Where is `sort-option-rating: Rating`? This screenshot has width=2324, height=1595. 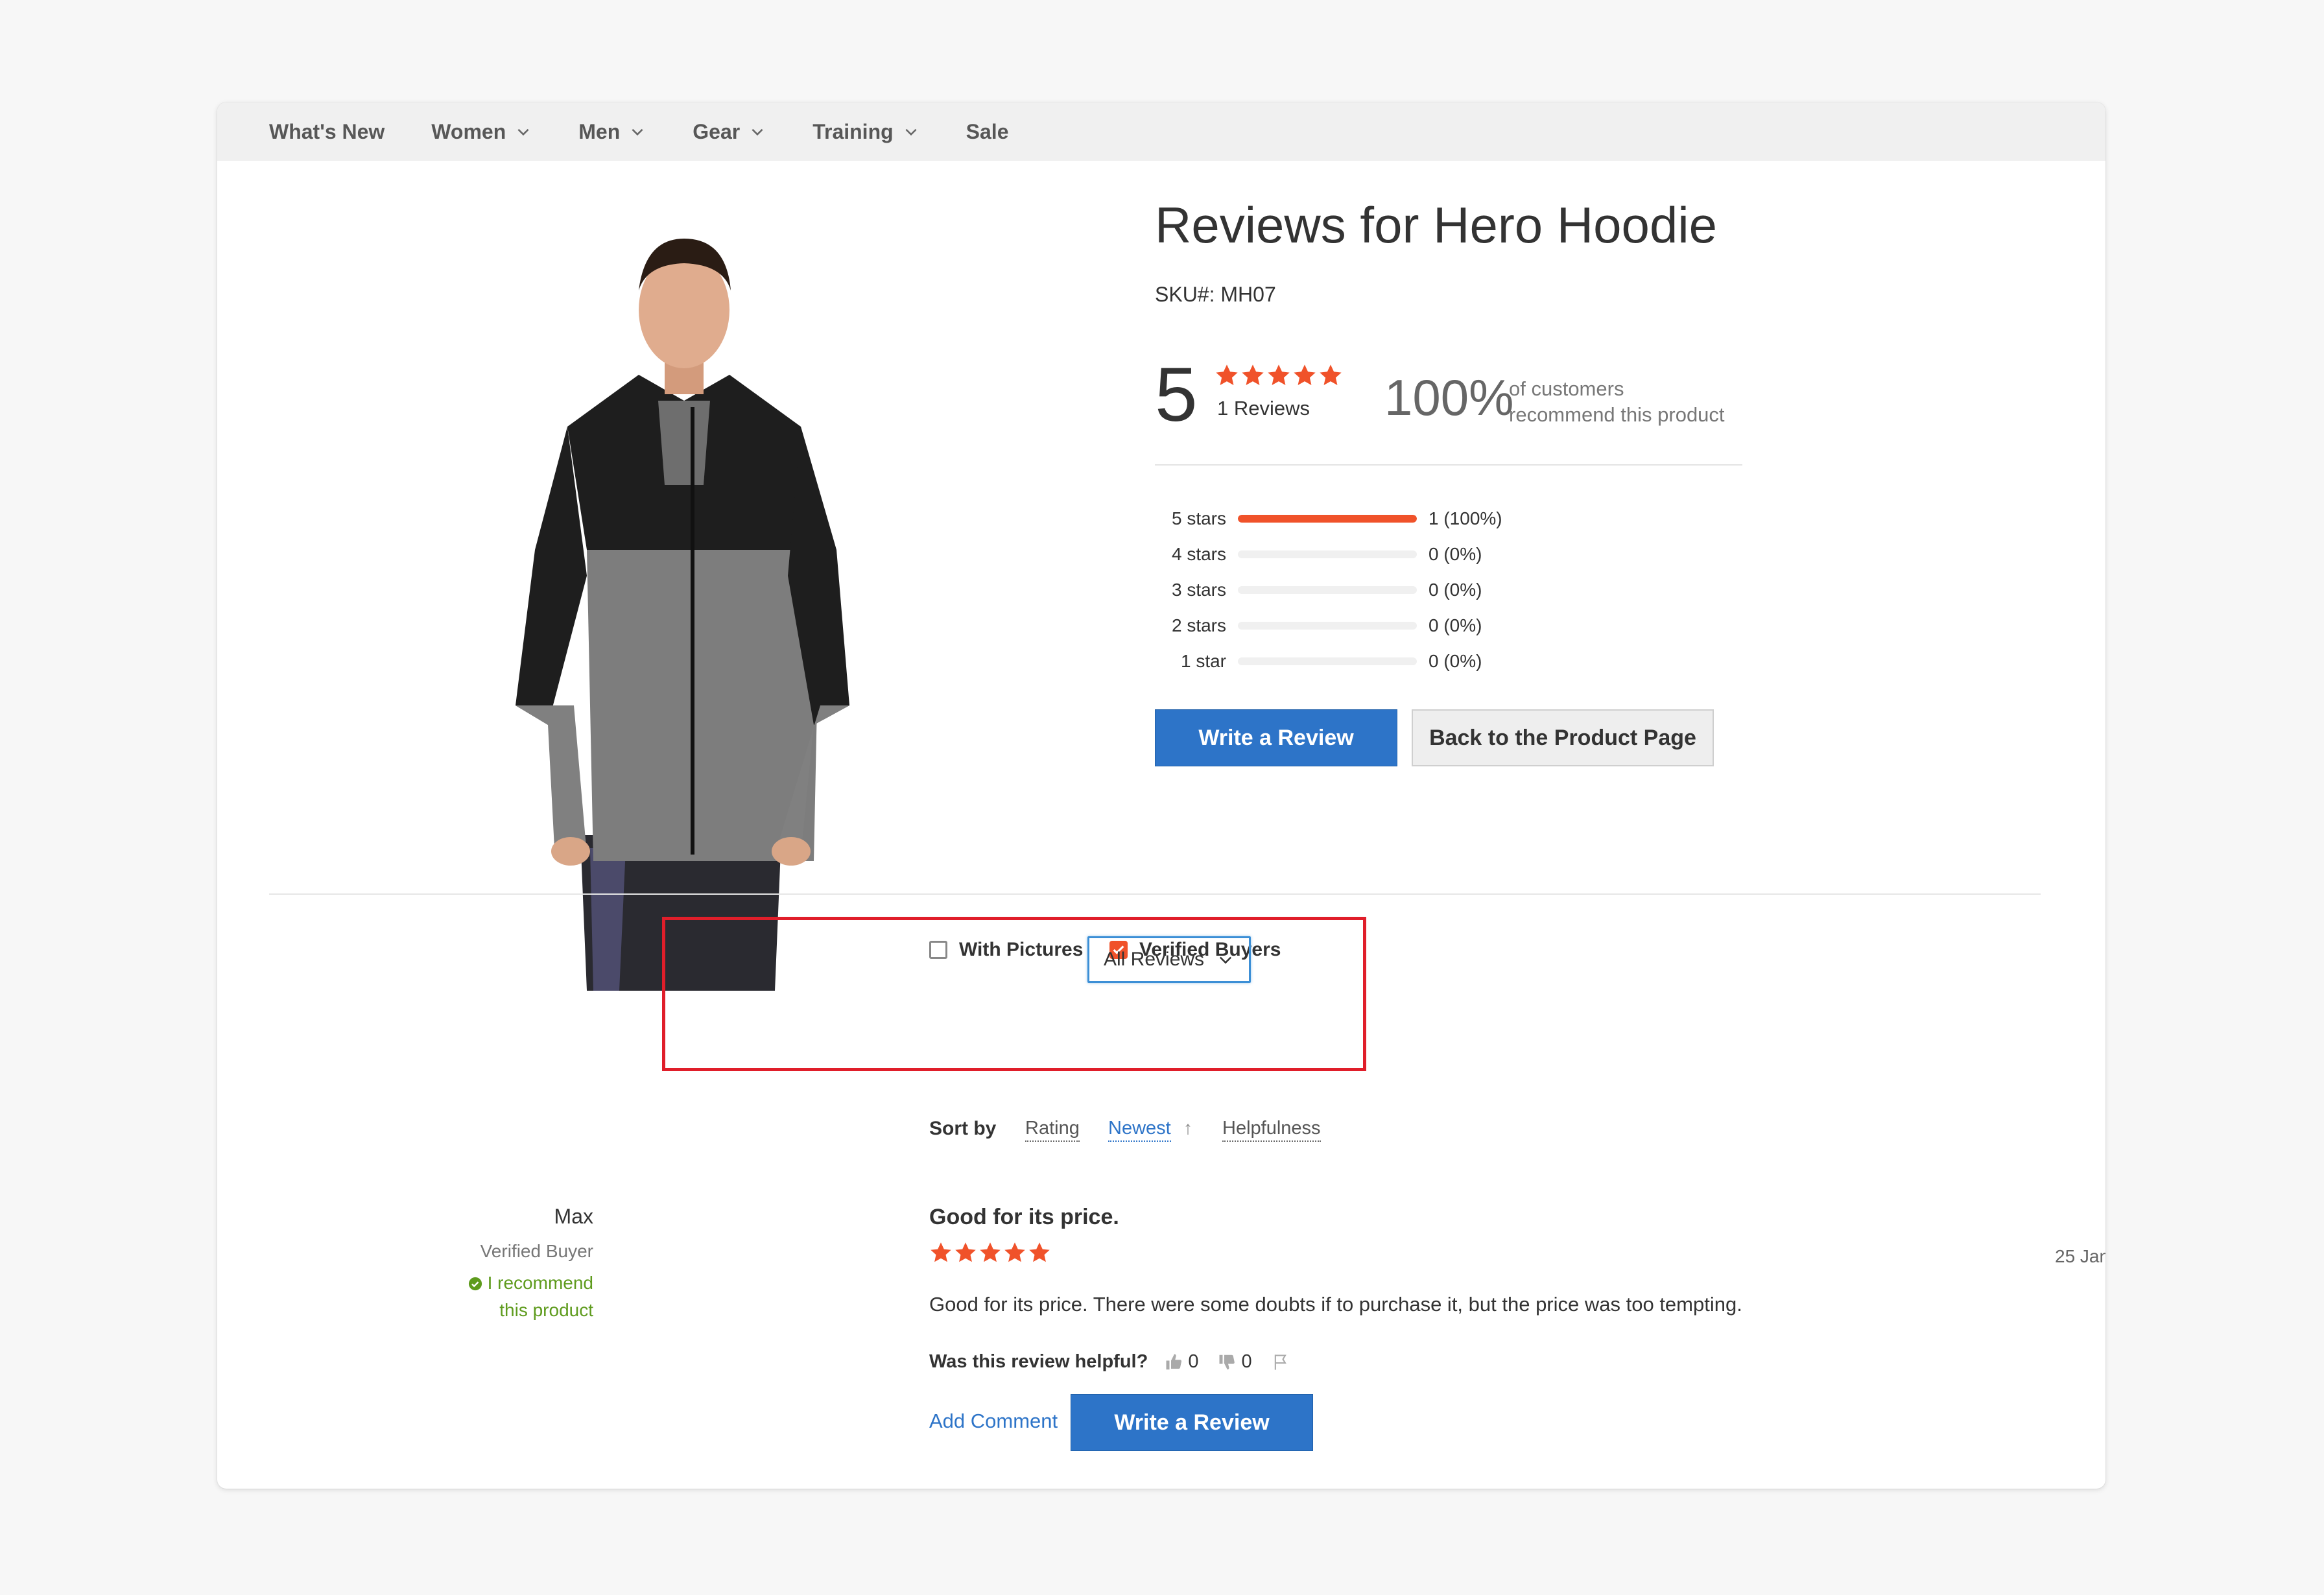 sort-option-rating: Rating is located at coordinates (1052, 1130).